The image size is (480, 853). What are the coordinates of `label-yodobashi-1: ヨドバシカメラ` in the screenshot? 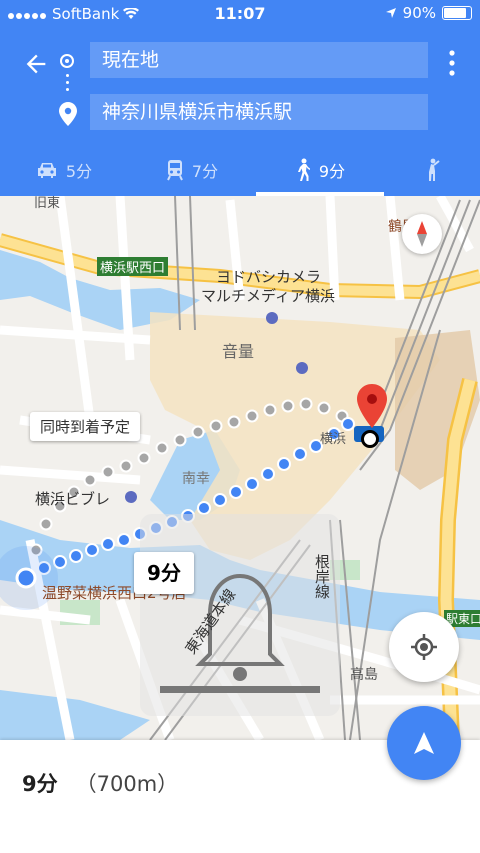 It's located at (269, 277).